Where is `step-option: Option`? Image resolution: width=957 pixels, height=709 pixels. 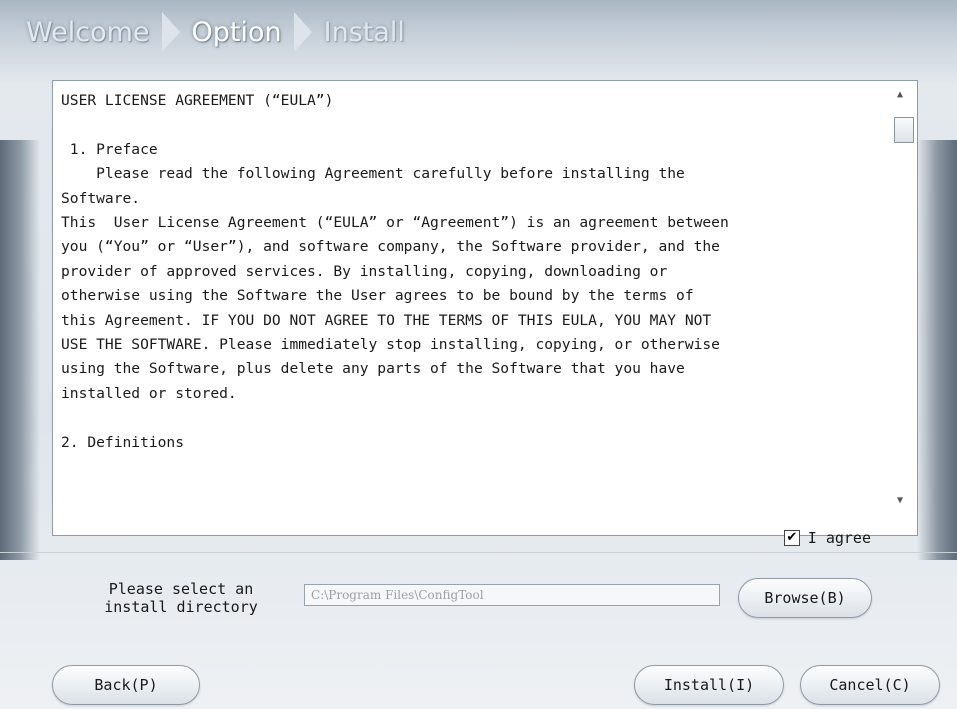 step-option: Option is located at coordinates (236, 32).